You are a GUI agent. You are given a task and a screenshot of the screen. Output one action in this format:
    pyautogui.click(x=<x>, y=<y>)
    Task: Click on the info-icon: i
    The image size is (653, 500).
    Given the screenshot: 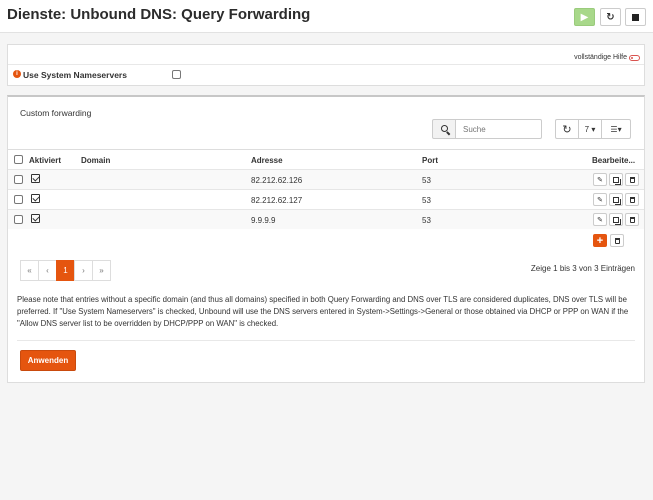 What is the action you would take?
    pyautogui.click(x=17, y=74)
    